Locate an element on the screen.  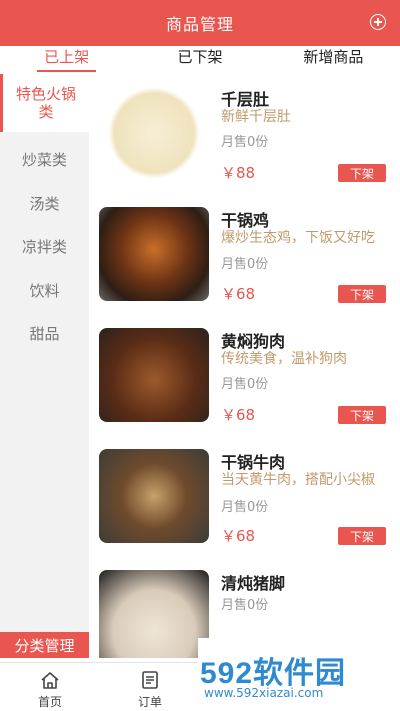
category-item-stirfry: 炒菜类 is located at coordinates (44, 160).